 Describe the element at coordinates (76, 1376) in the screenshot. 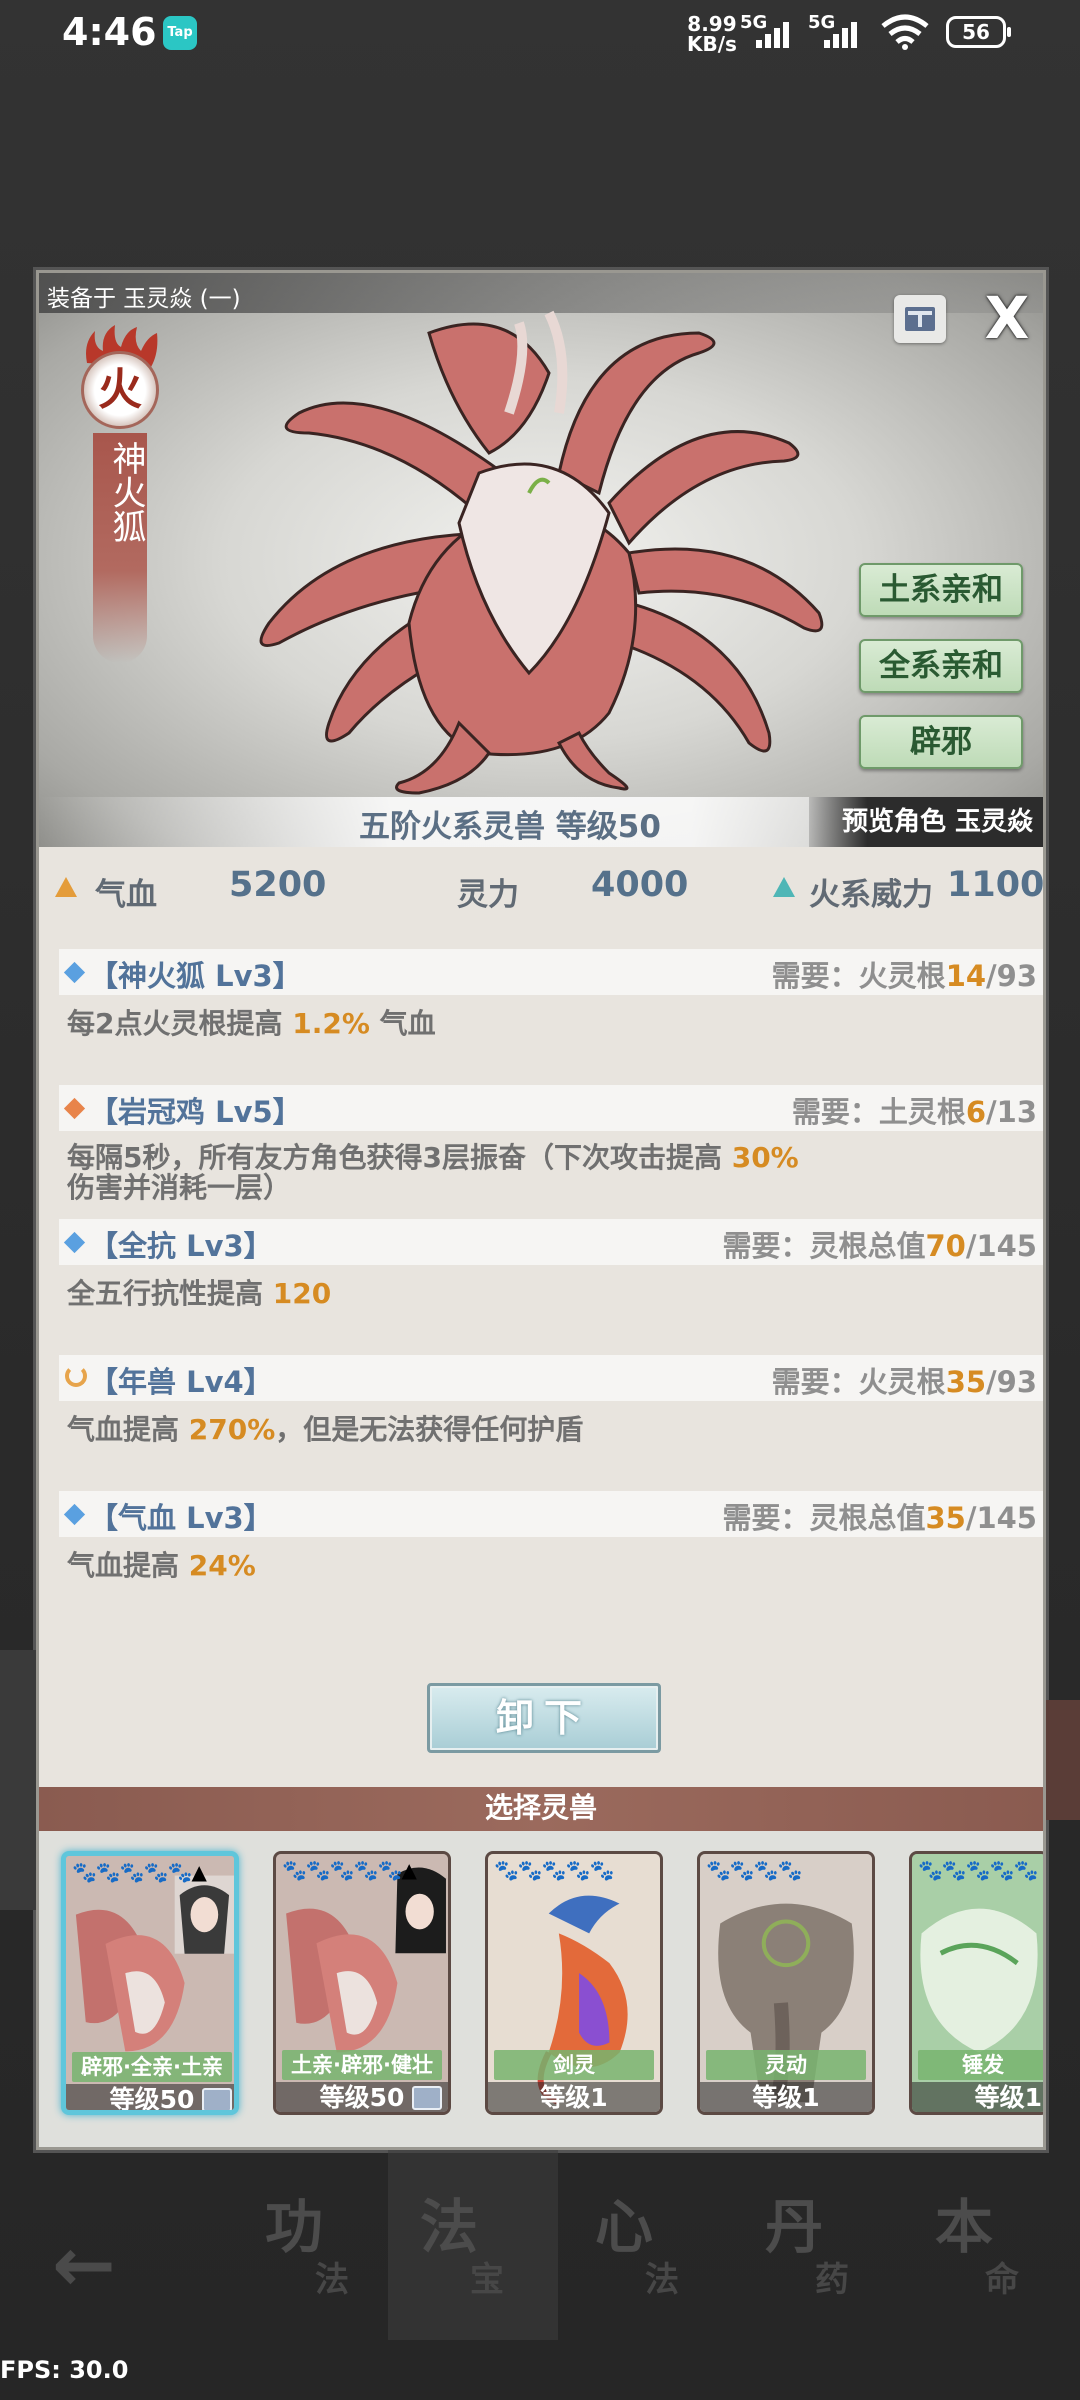

I see `swirl-icon` at that location.